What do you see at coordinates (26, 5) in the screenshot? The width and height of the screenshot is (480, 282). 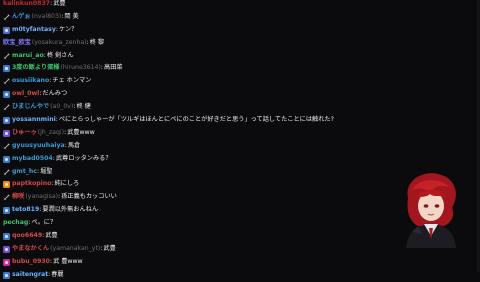 I see `chat-username: kalinkun0837` at bounding box center [26, 5].